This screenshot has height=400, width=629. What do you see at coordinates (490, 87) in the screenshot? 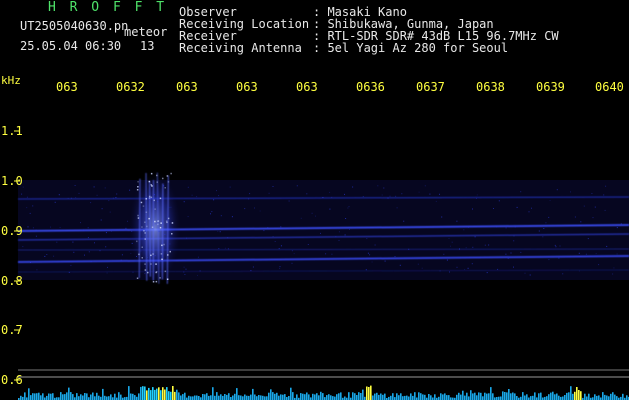
I see `time-tick: 0638` at bounding box center [490, 87].